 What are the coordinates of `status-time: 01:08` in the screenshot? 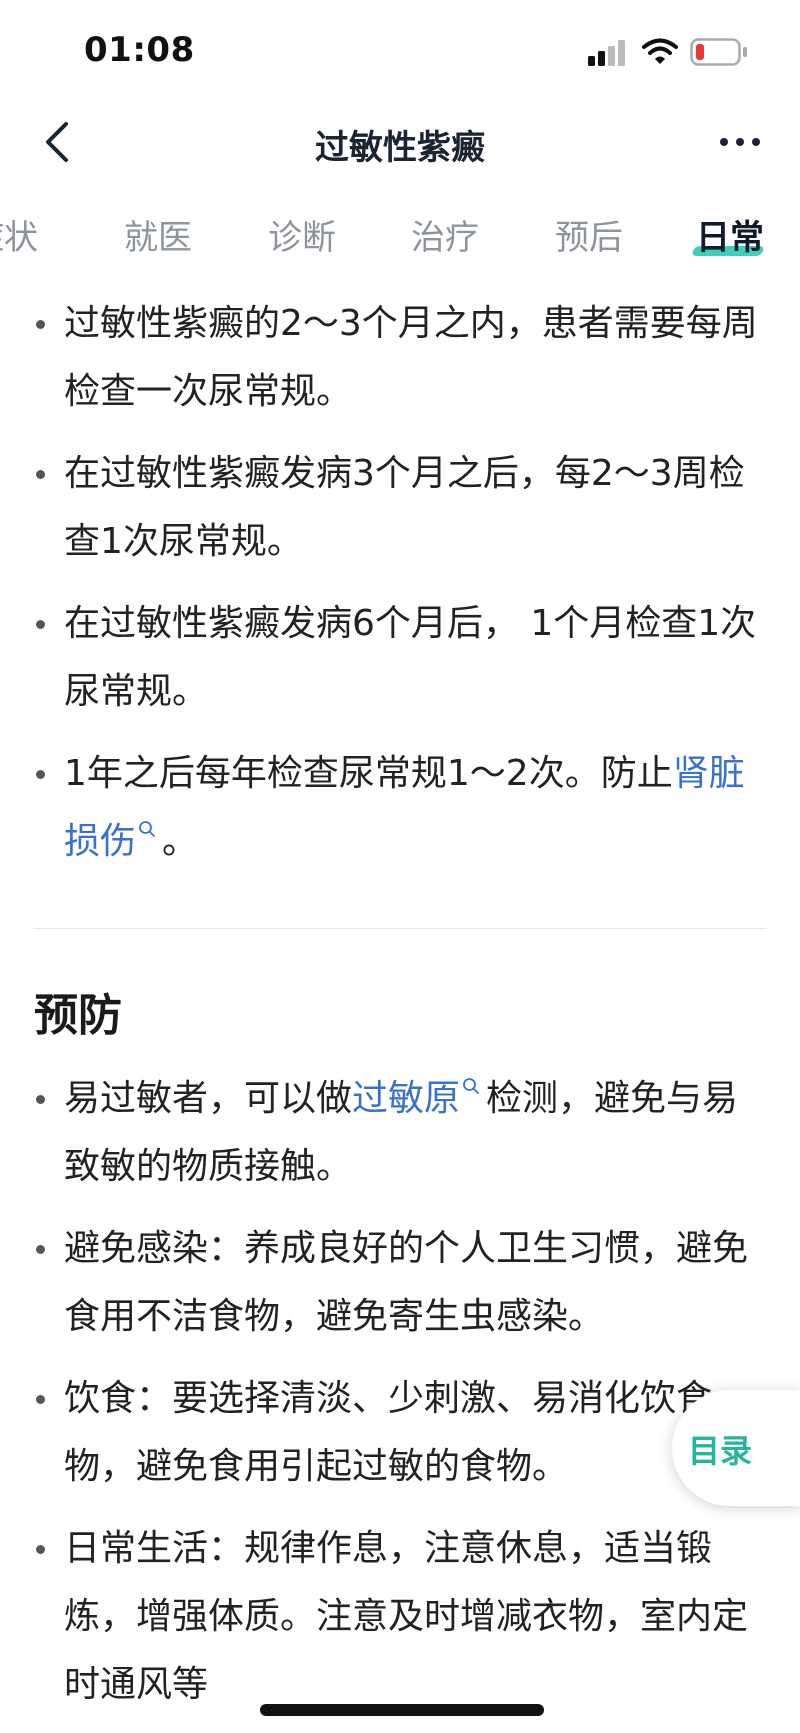 It's located at (139, 50).